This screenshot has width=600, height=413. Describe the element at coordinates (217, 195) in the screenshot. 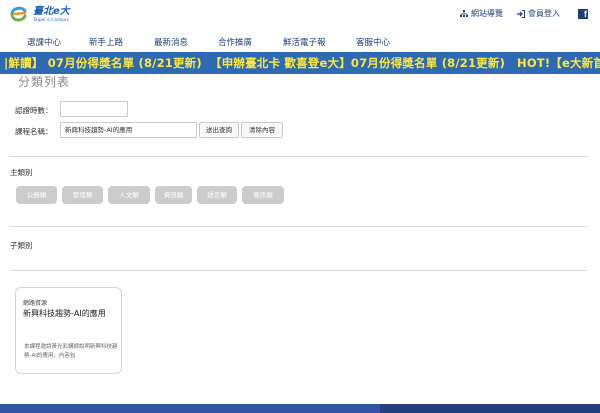

I see `category-button-language: 語言類` at that location.